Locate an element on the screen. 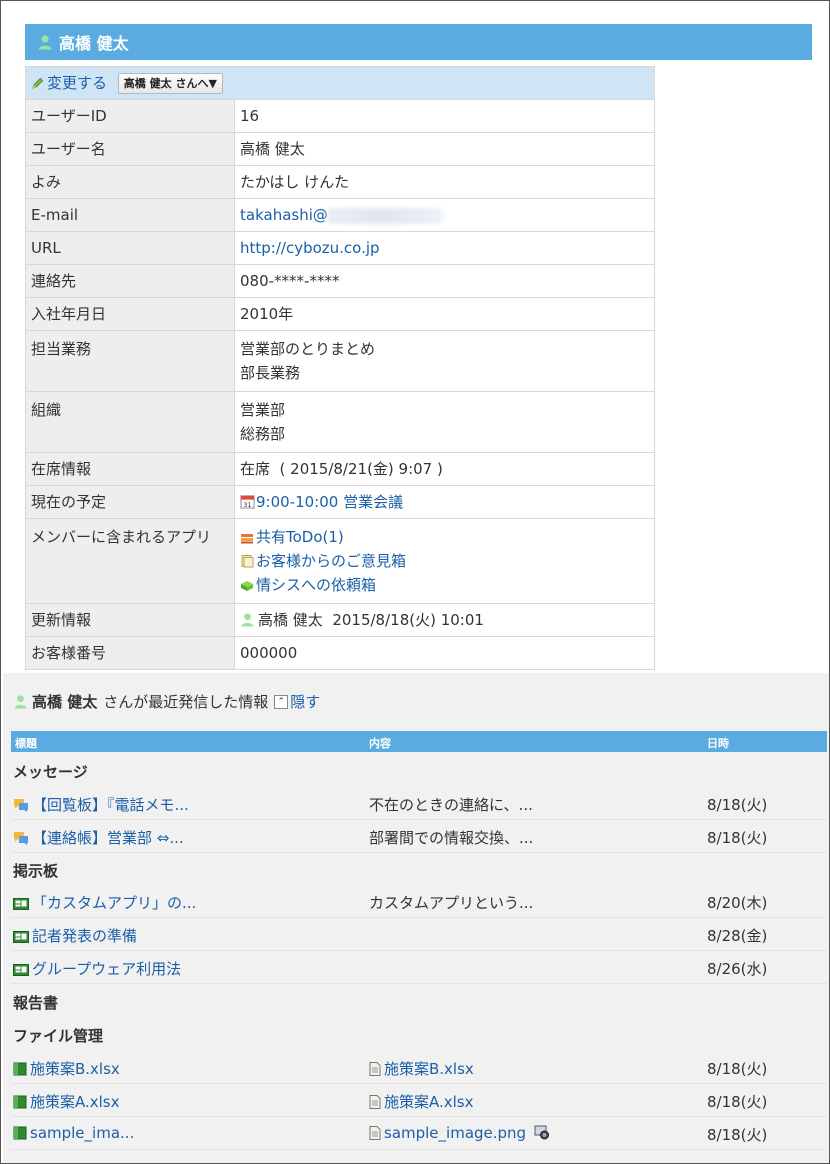 The height and width of the screenshot is (1164, 830). field-reading: たかはし けんた is located at coordinates (444, 182).